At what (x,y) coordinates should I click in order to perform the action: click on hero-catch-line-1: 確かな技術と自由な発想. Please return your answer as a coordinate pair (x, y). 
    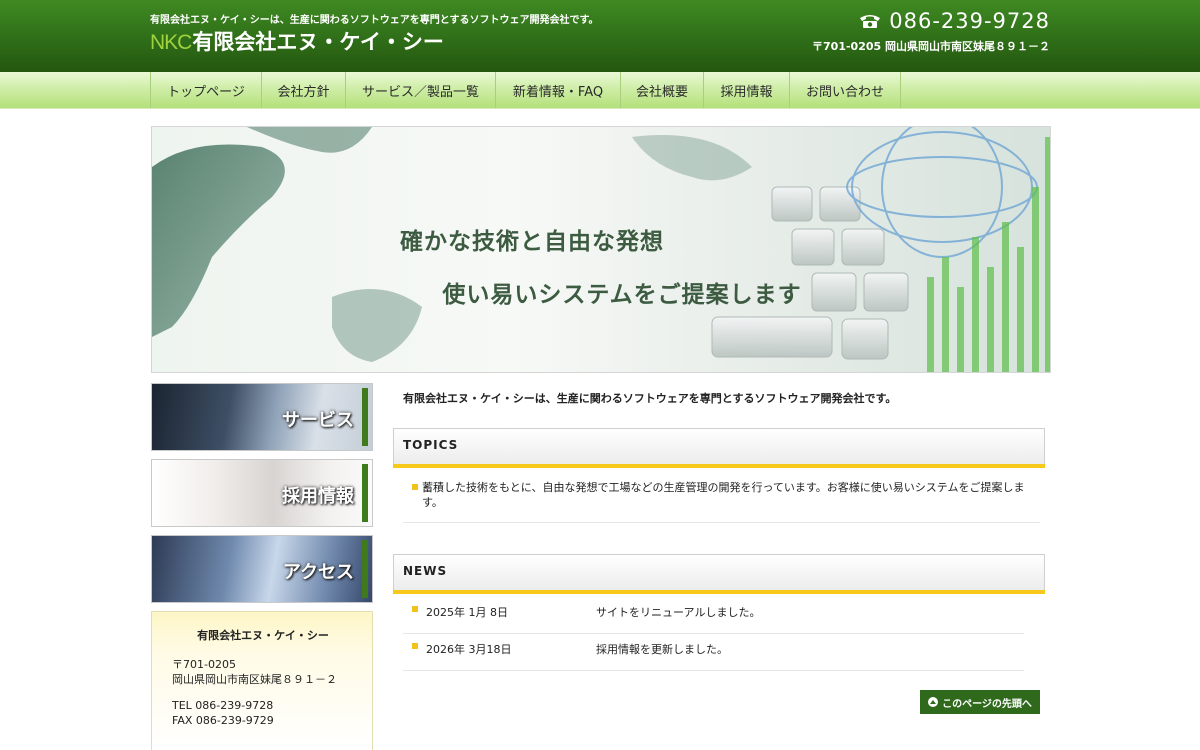
    Looking at the image, I should click on (532, 242).